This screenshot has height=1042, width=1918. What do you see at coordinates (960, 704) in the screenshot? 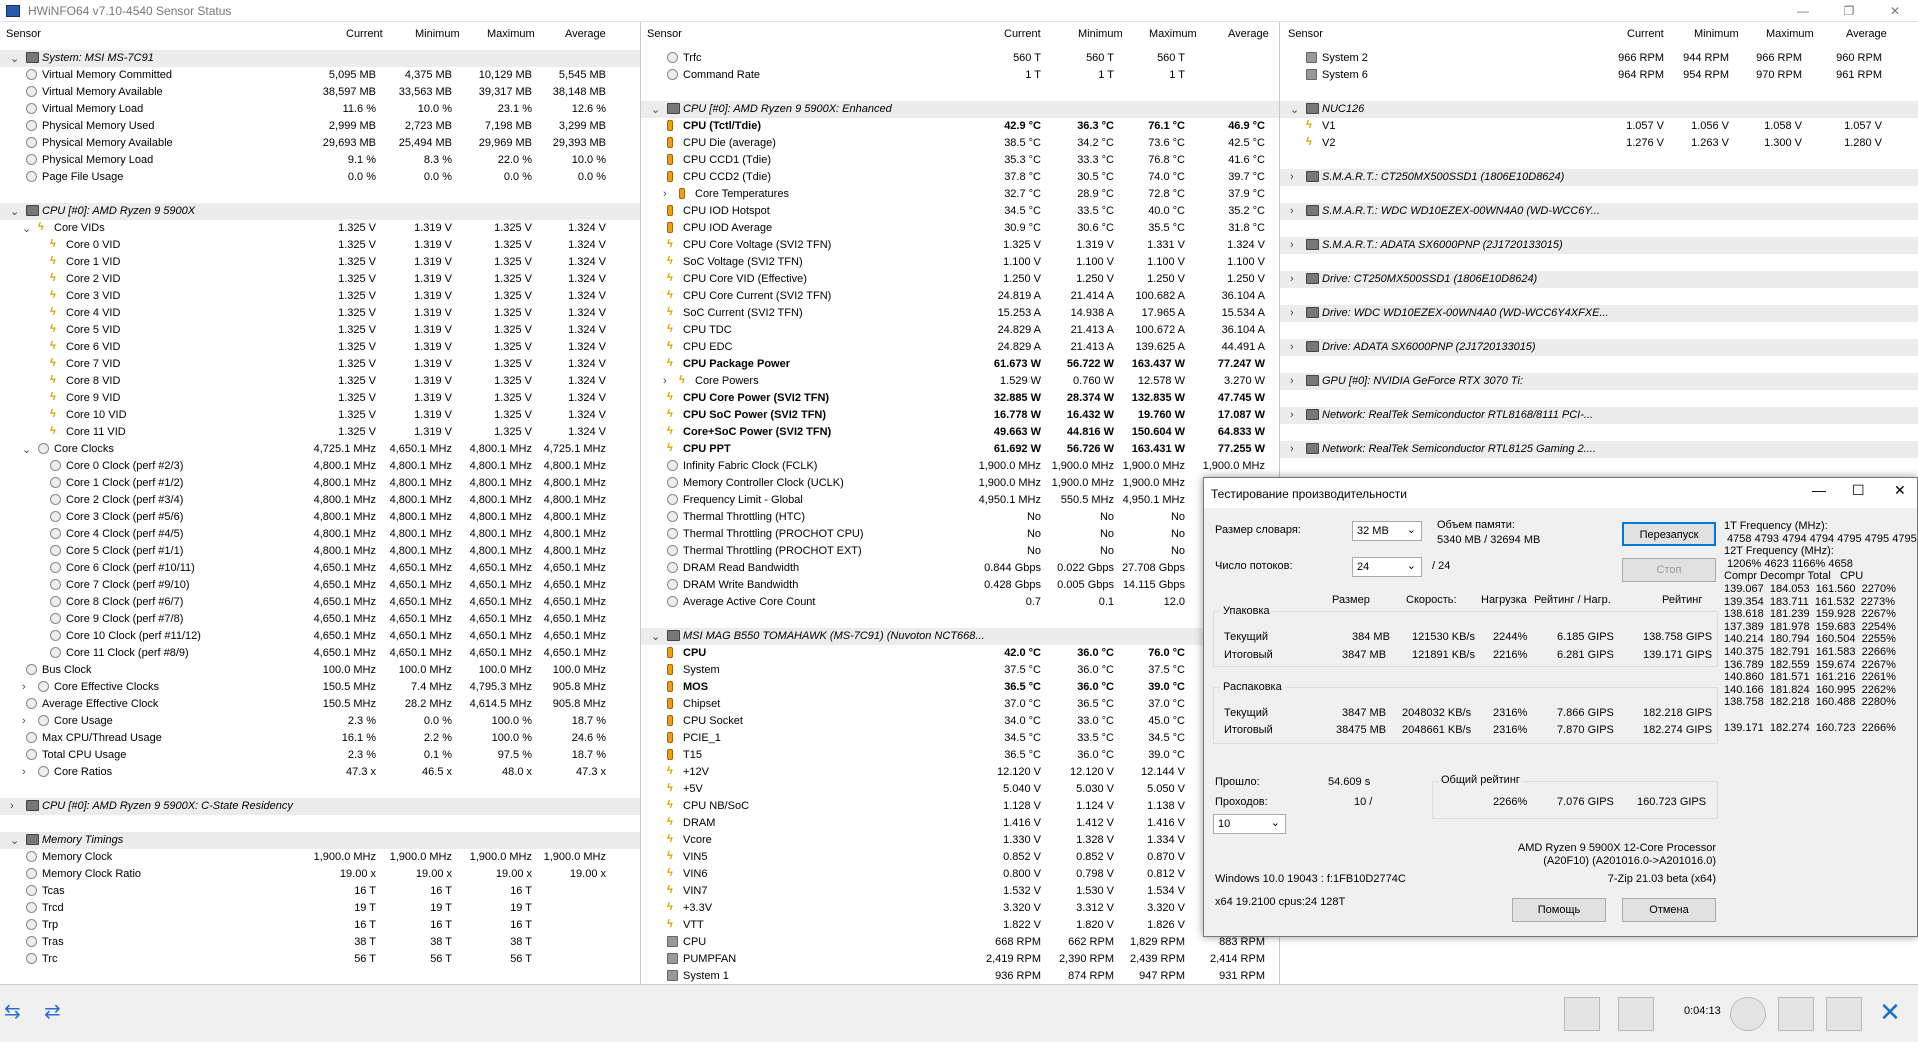
I see `sensor-row: Chipset 37.0 °C 36.5 °C 37.0 °C` at bounding box center [960, 704].